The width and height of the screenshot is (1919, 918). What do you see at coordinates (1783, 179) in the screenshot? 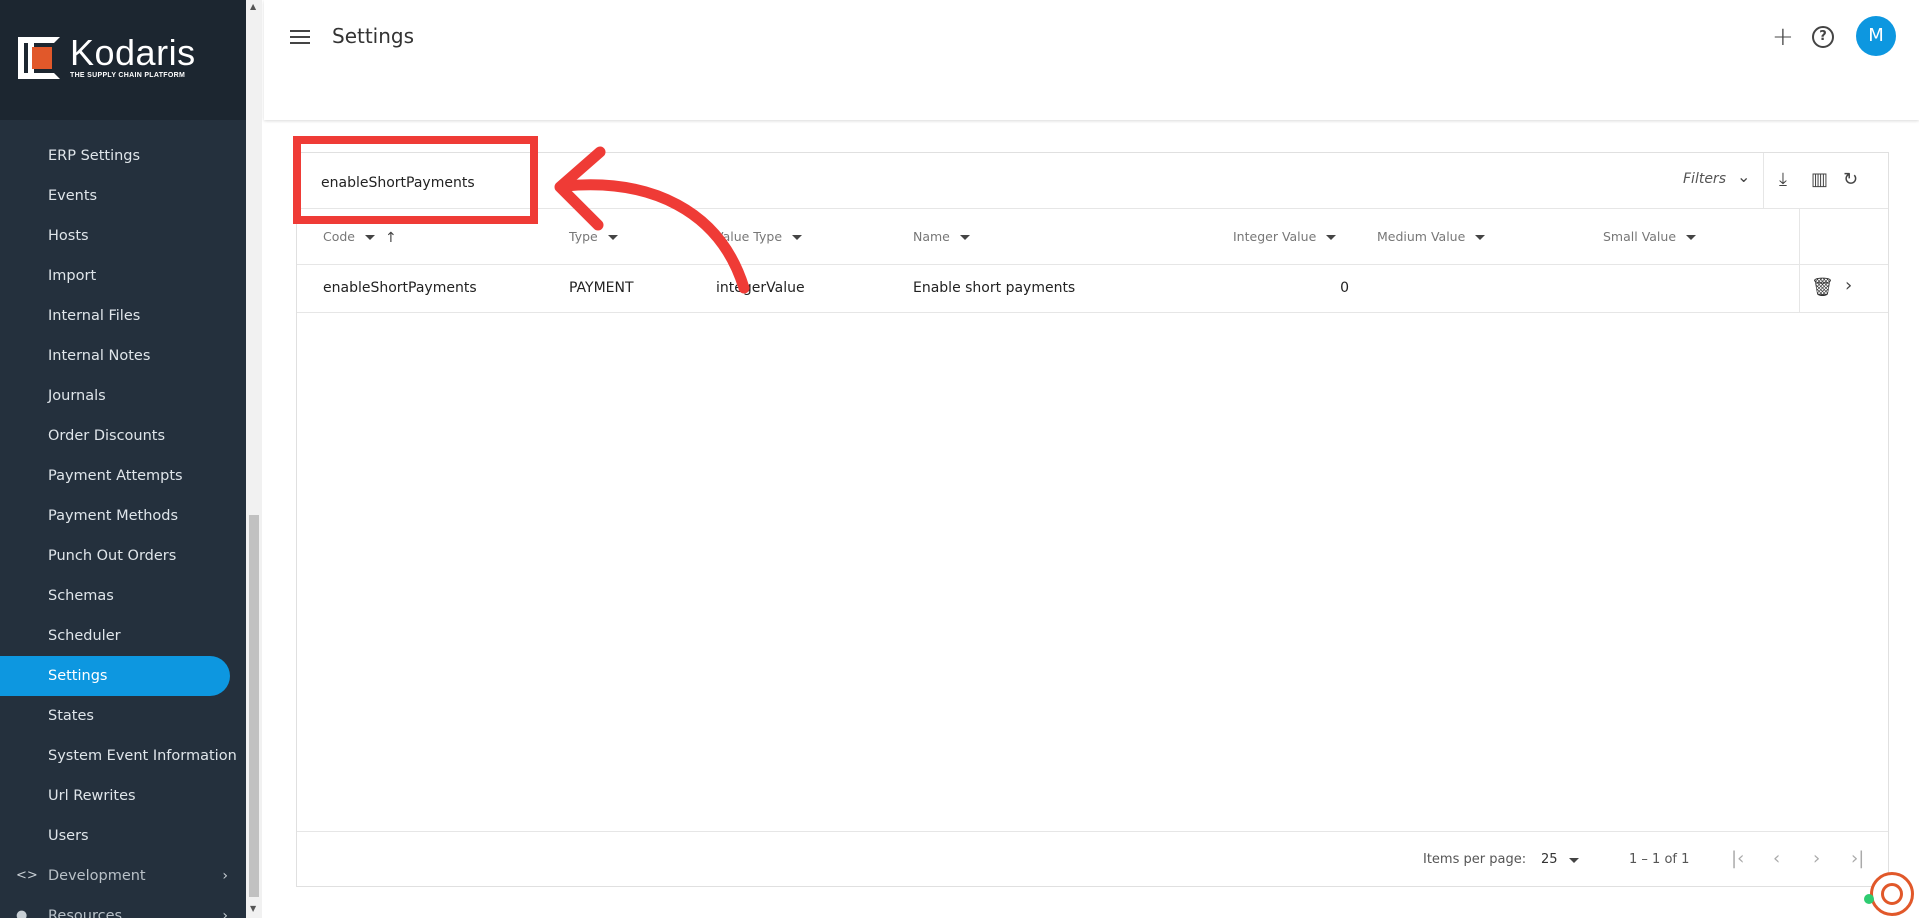
I see `download-icon: ⤓` at bounding box center [1783, 179].